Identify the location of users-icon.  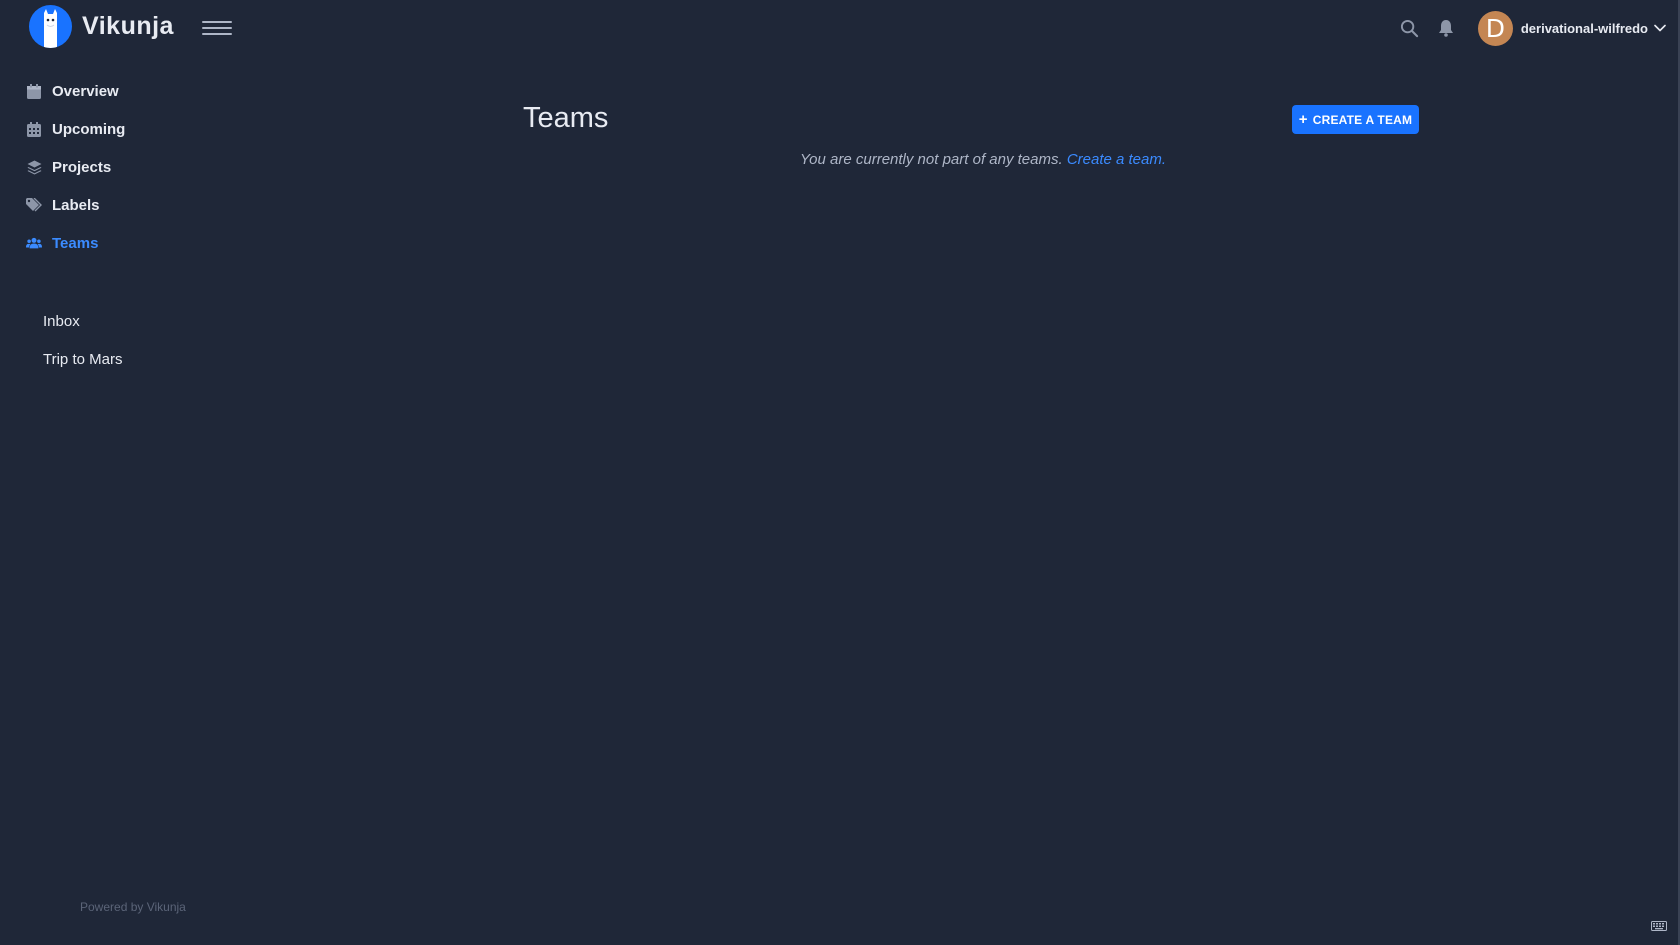
(34, 243).